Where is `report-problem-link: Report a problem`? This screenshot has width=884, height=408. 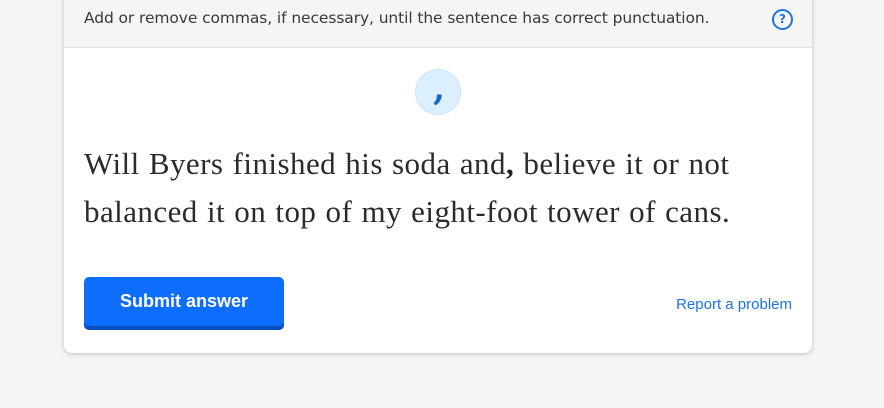 report-problem-link: Report a problem is located at coordinates (734, 304).